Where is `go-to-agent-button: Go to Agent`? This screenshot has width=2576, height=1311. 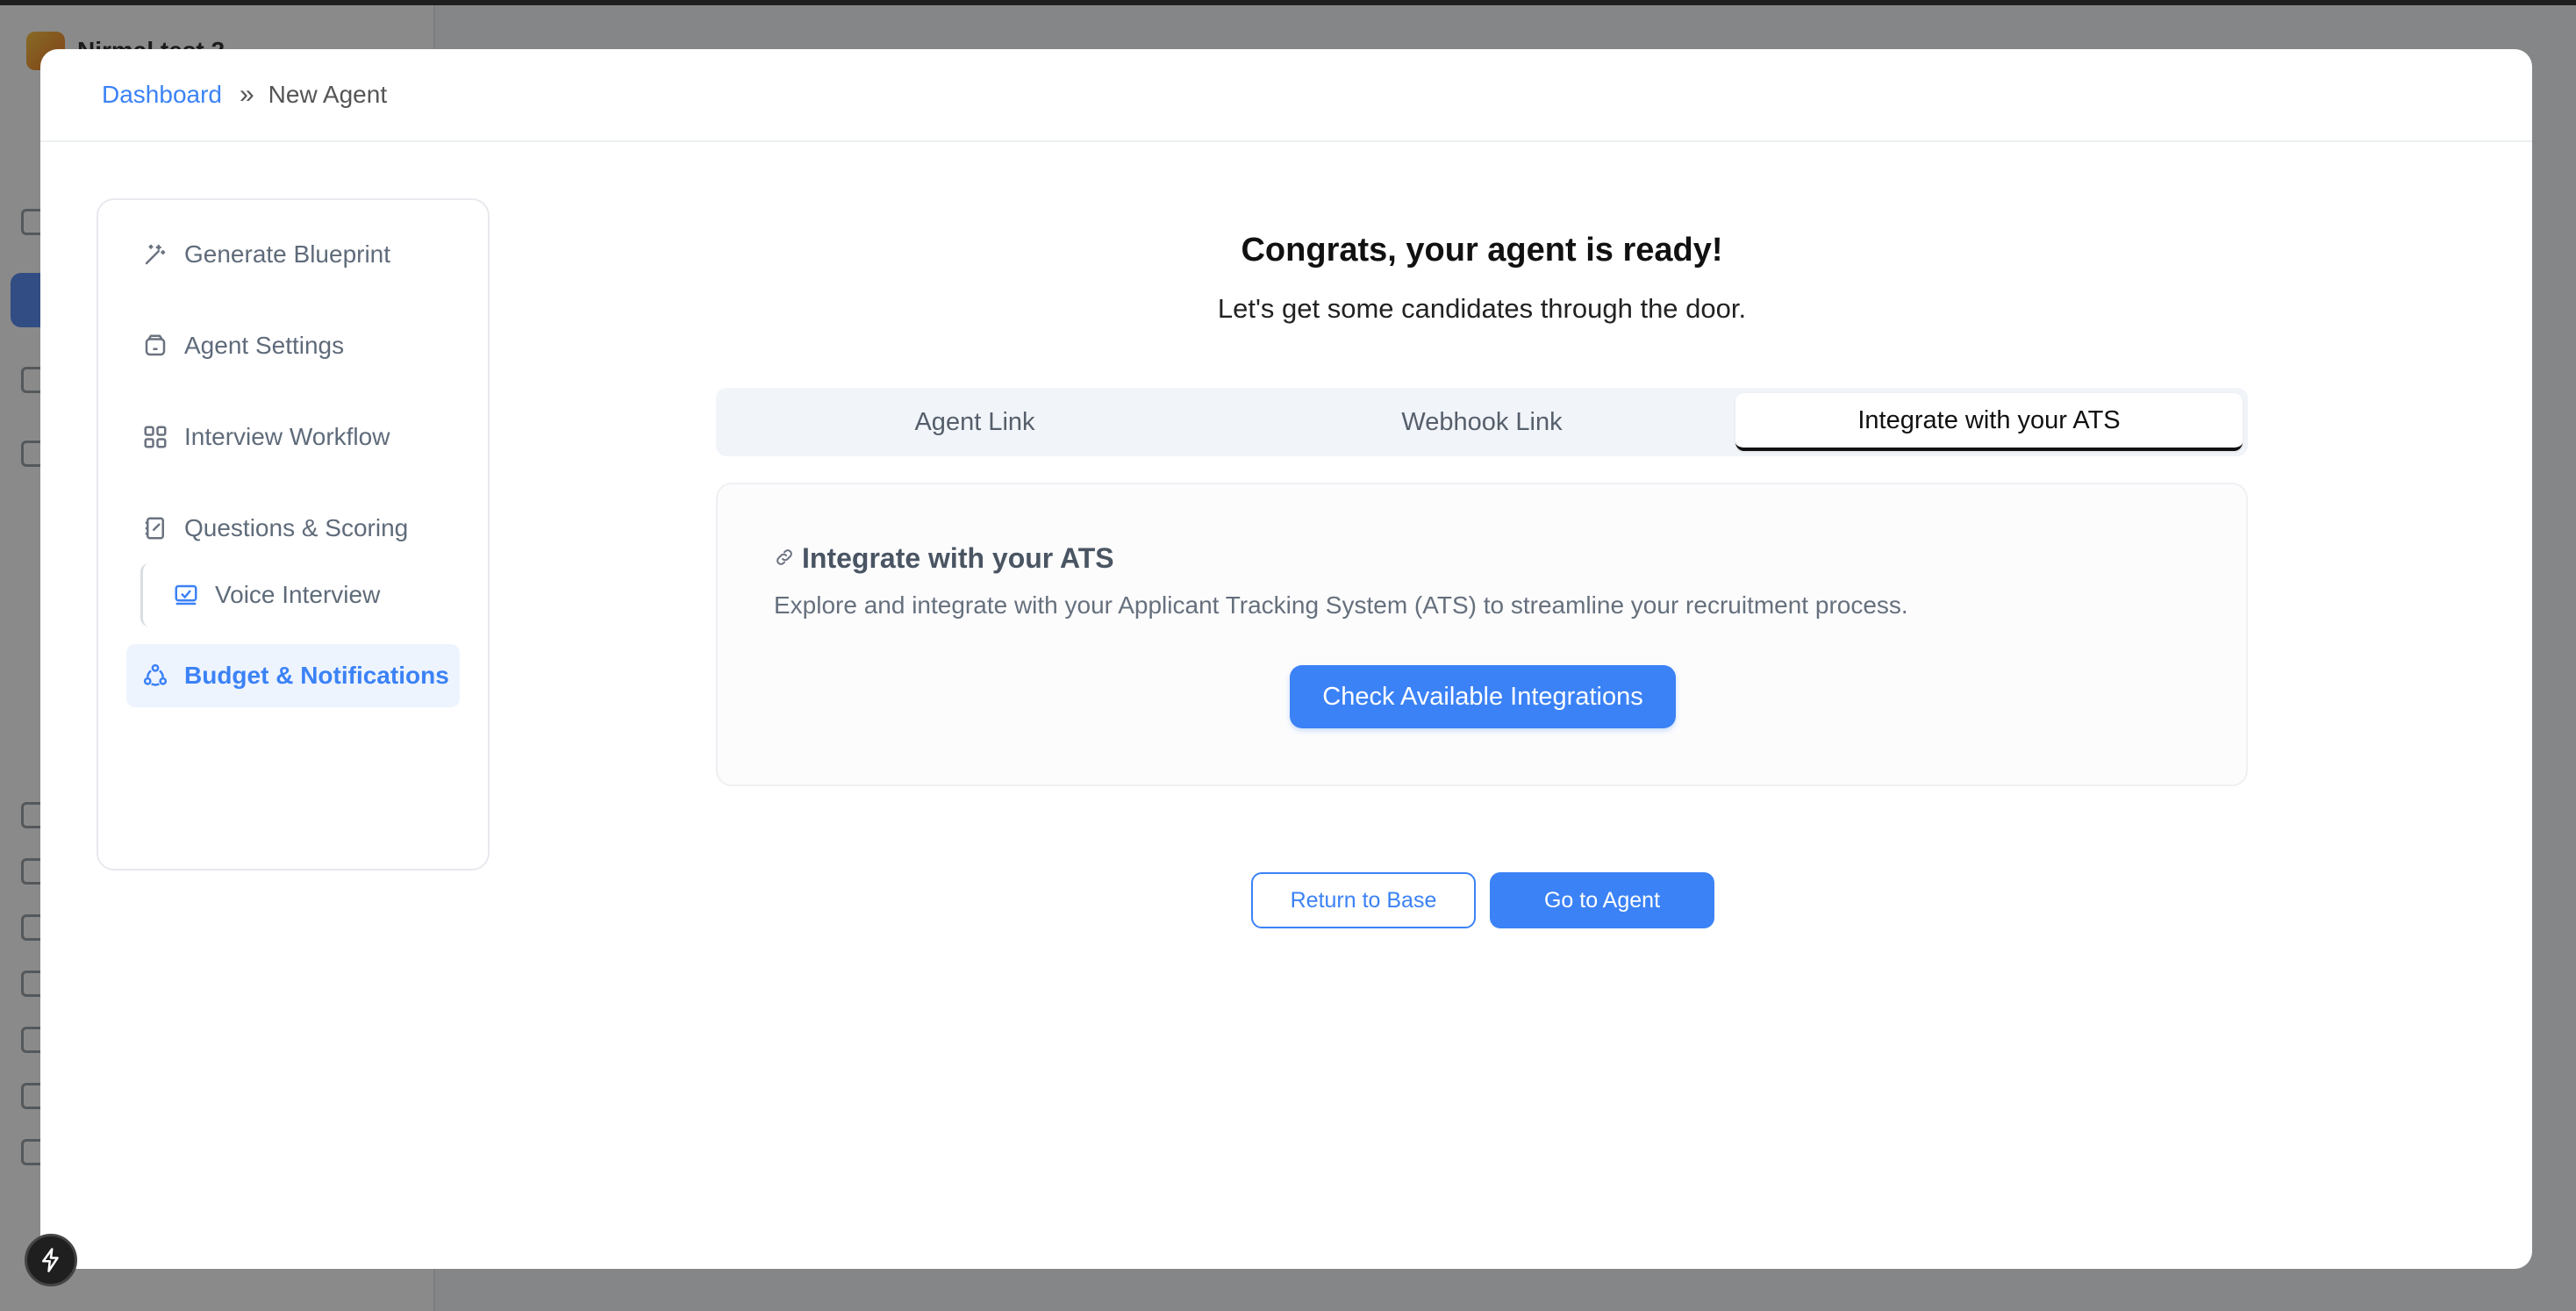
go-to-agent-button: Go to Agent is located at coordinates (1602, 900).